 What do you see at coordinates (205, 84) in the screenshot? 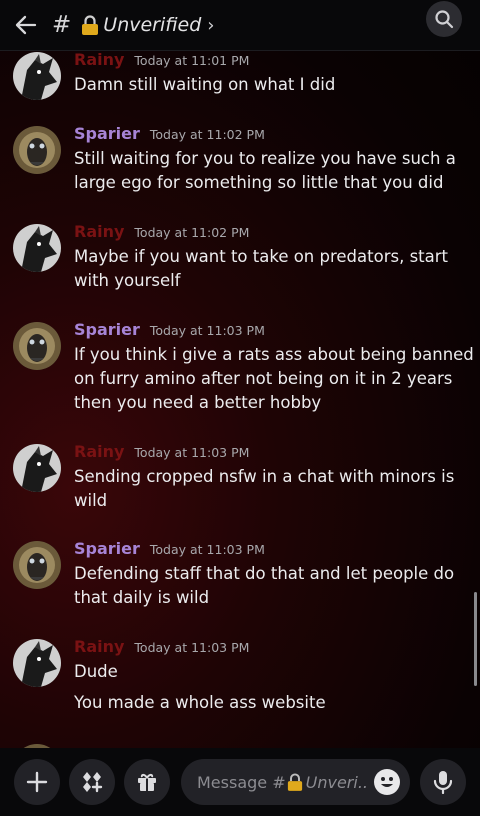
I see `message-text: Damn still waiting on what I did` at bounding box center [205, 84].